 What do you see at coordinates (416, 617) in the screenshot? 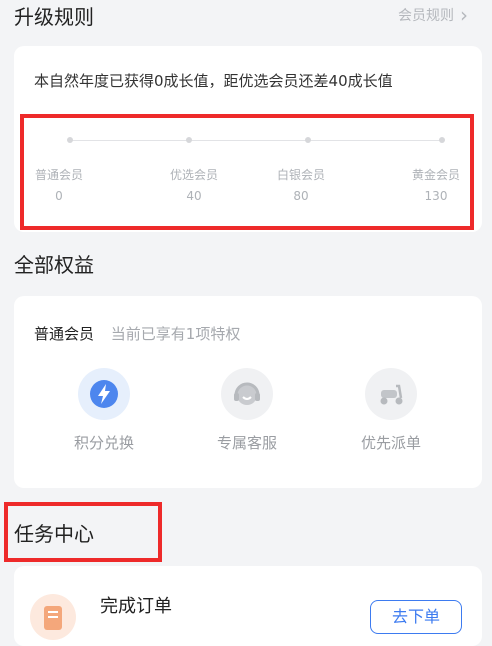
I see `place-order-button: 去下单` at bounding box center [416, 617].